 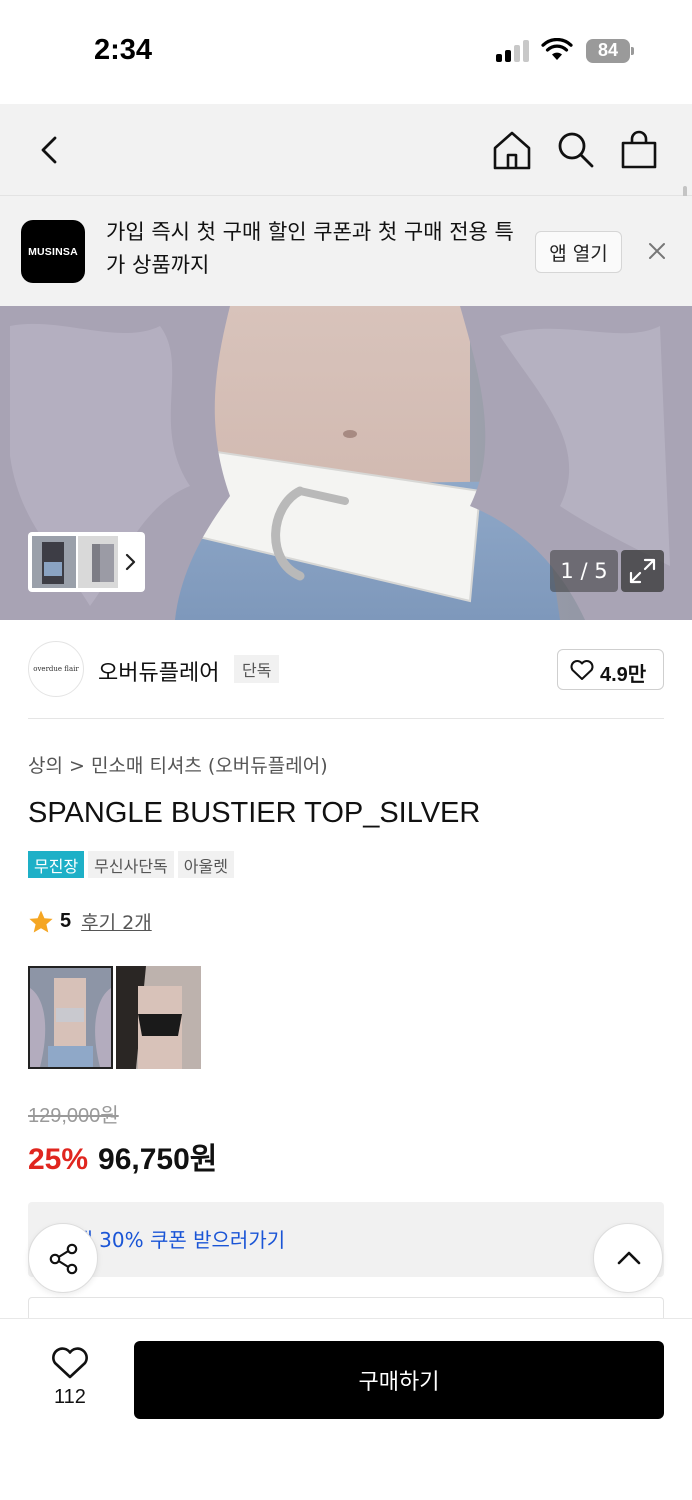 What do you see at coordinates (346, 52) in the screenshot?
I see `status-bar: 2:34 84` at bounding box center [346, 52].